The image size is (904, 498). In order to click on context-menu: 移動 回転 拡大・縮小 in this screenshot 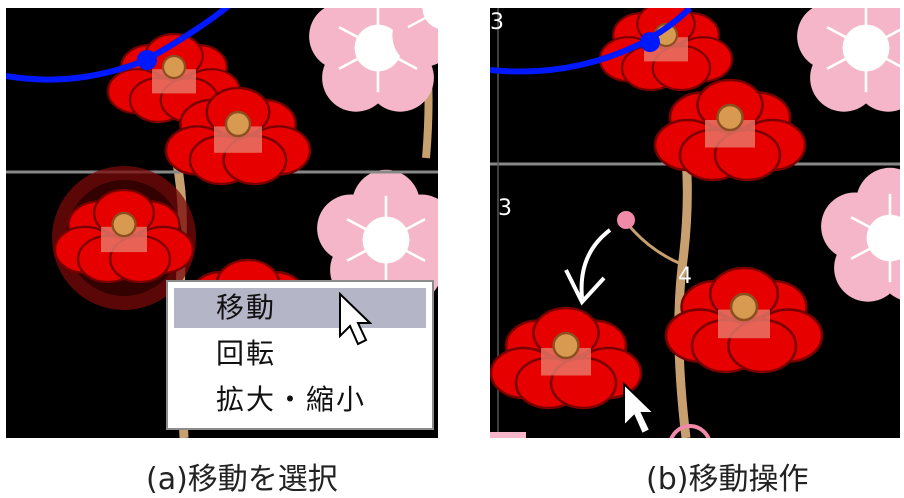, I will do `click(300, 355)`.